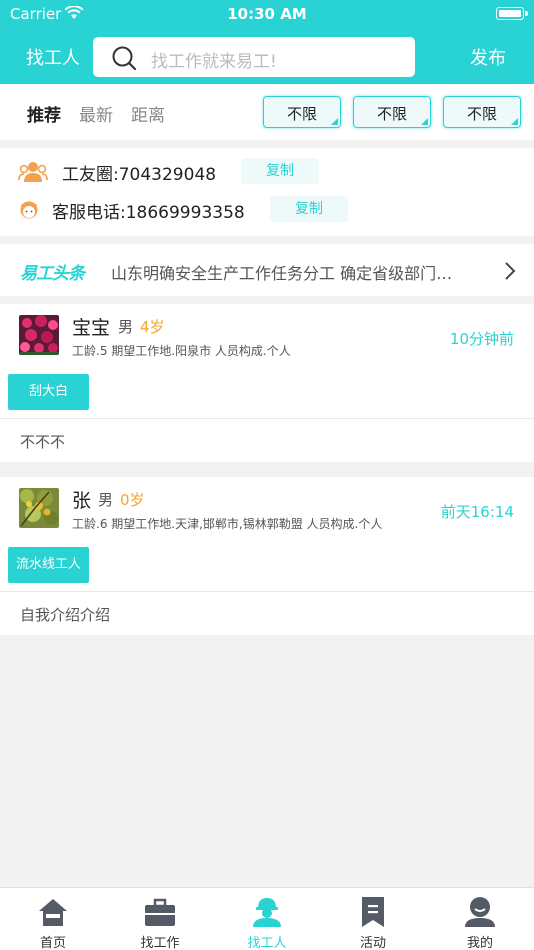 This screenshot has height=950, width=534. What do you see at coordinates (52, 943) in the screenshot?
I see `tab-home-label: 首页` at bounding box center [52, 943].